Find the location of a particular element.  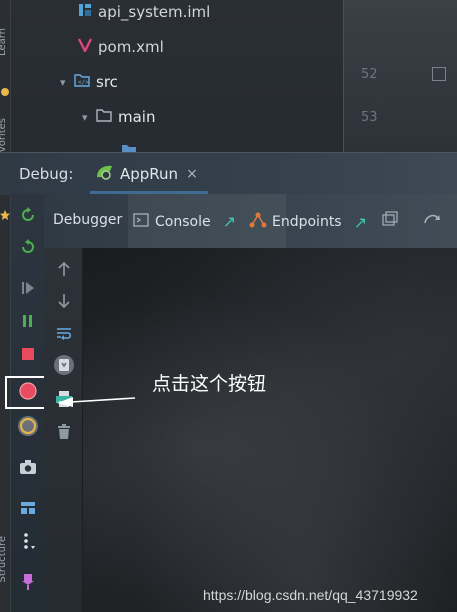

scroll-to-end-button is located at coordinates (64, 365).